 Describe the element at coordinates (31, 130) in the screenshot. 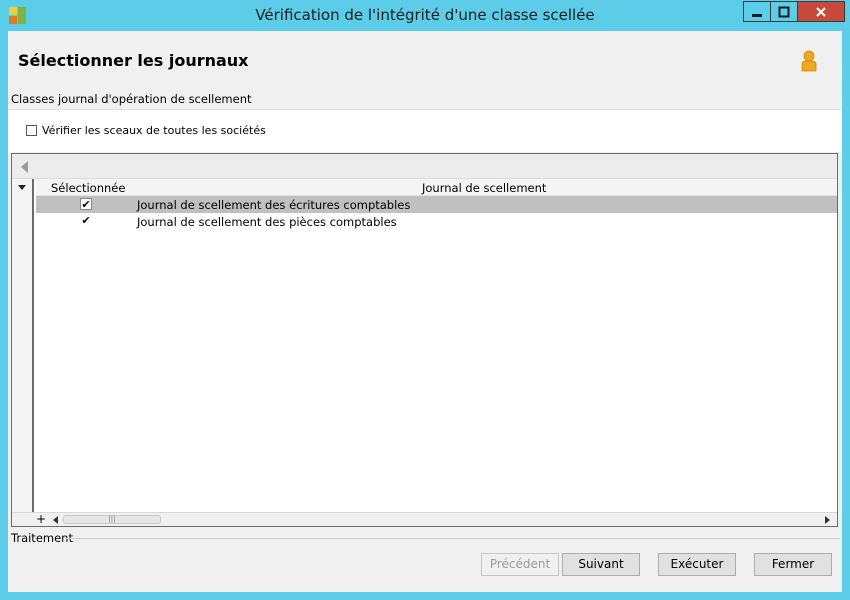

I see `verify-all-companies-checkbox` at that location.